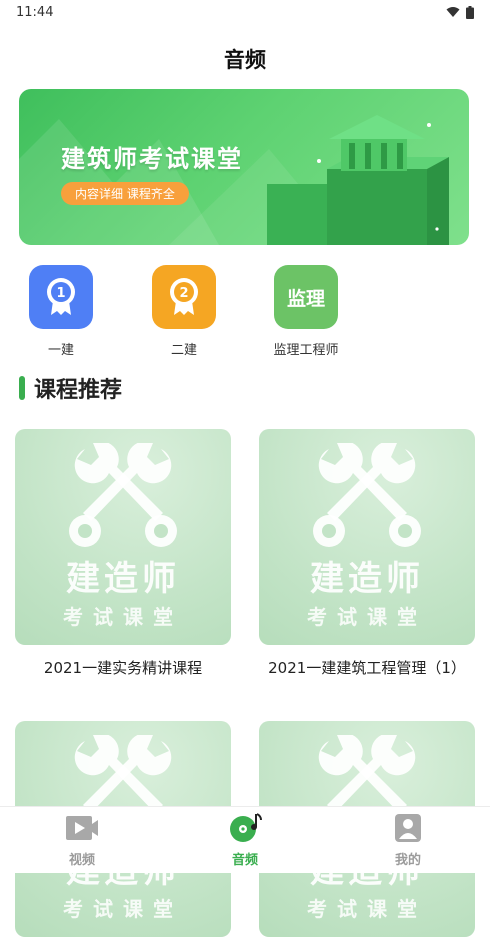  What do you see at coordinates (470, 12) in the screenshot?
I see `battery-icon` at bounding box center [470, 12].